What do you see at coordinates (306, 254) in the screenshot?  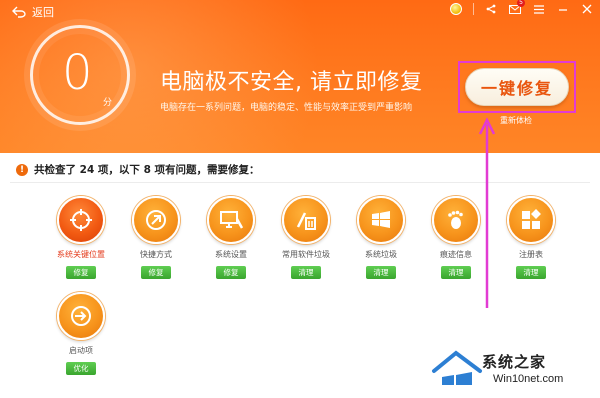 I see `item-label: 常用软件垃圾` at bounding box center [306, 254].